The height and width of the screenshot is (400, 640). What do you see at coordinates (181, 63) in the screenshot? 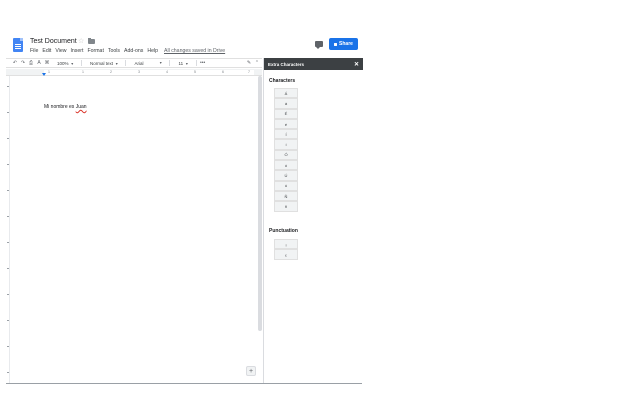
I see `font-size-value: 11` at bounding box center [181, 63].